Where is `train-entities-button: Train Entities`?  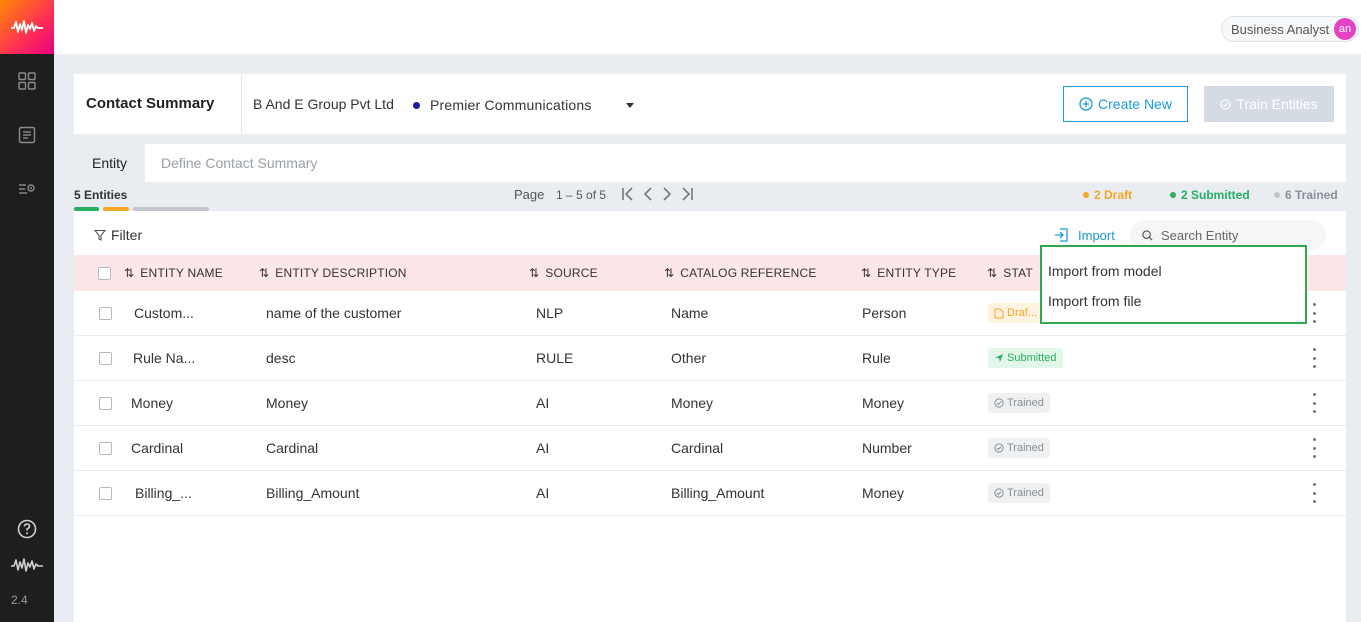
train-entities-button: Train Entities is located at coordinates (1269, 104).